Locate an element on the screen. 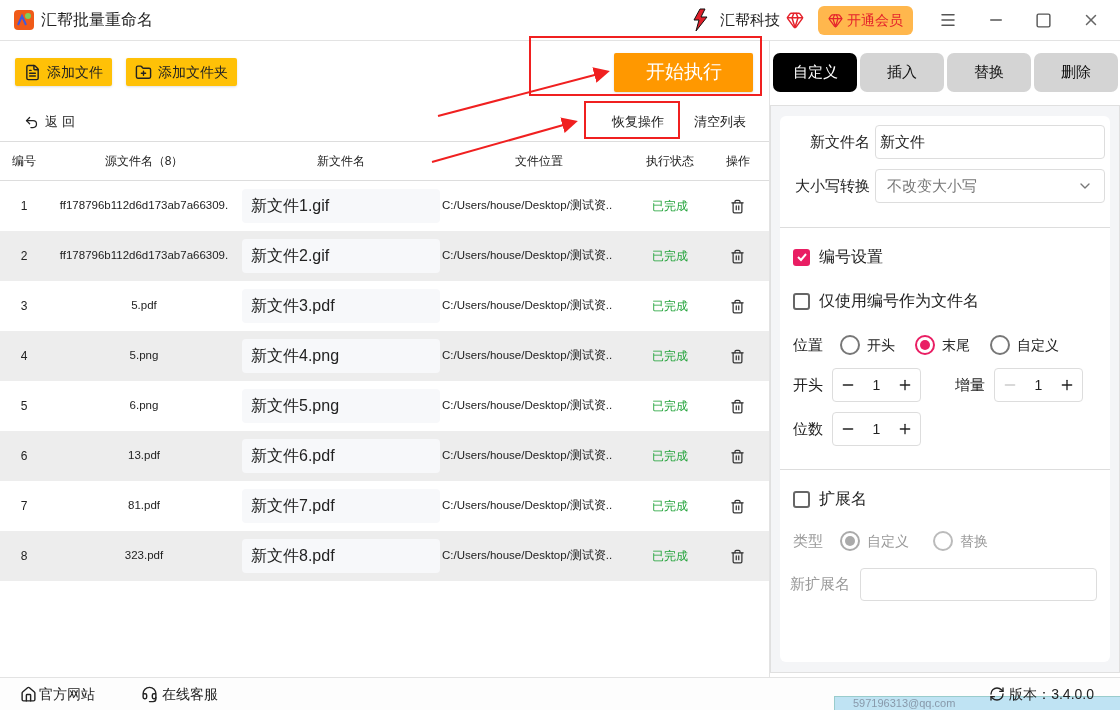 The width and height of the screenshot is (1120, 710). app-logo-icon is located at coordinates (24, 20).